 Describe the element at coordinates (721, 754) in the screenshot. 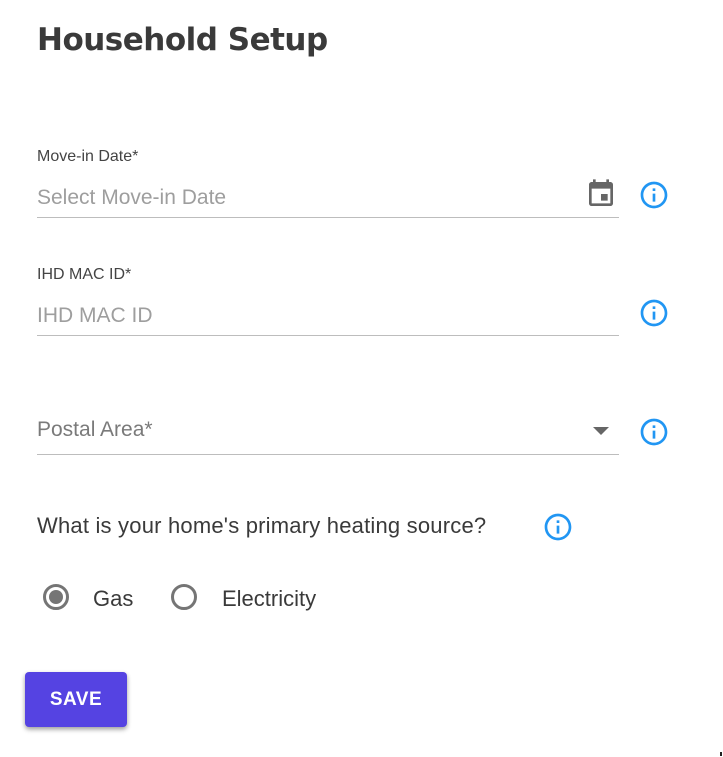

I see `corner-mark` at that location.